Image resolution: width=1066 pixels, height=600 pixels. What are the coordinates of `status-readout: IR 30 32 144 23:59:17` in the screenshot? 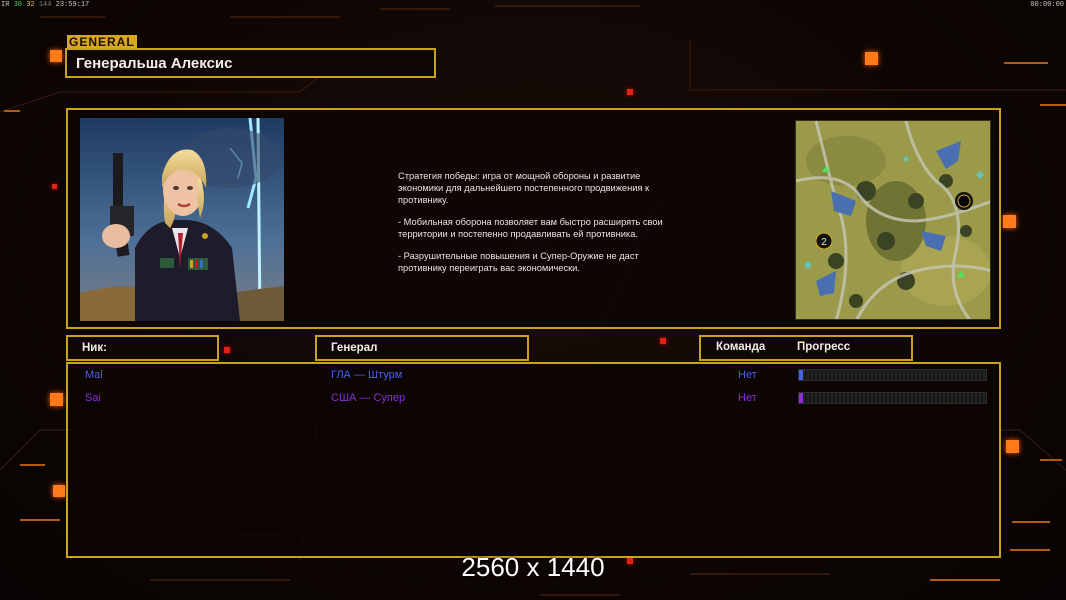 It's located at (45, 5).